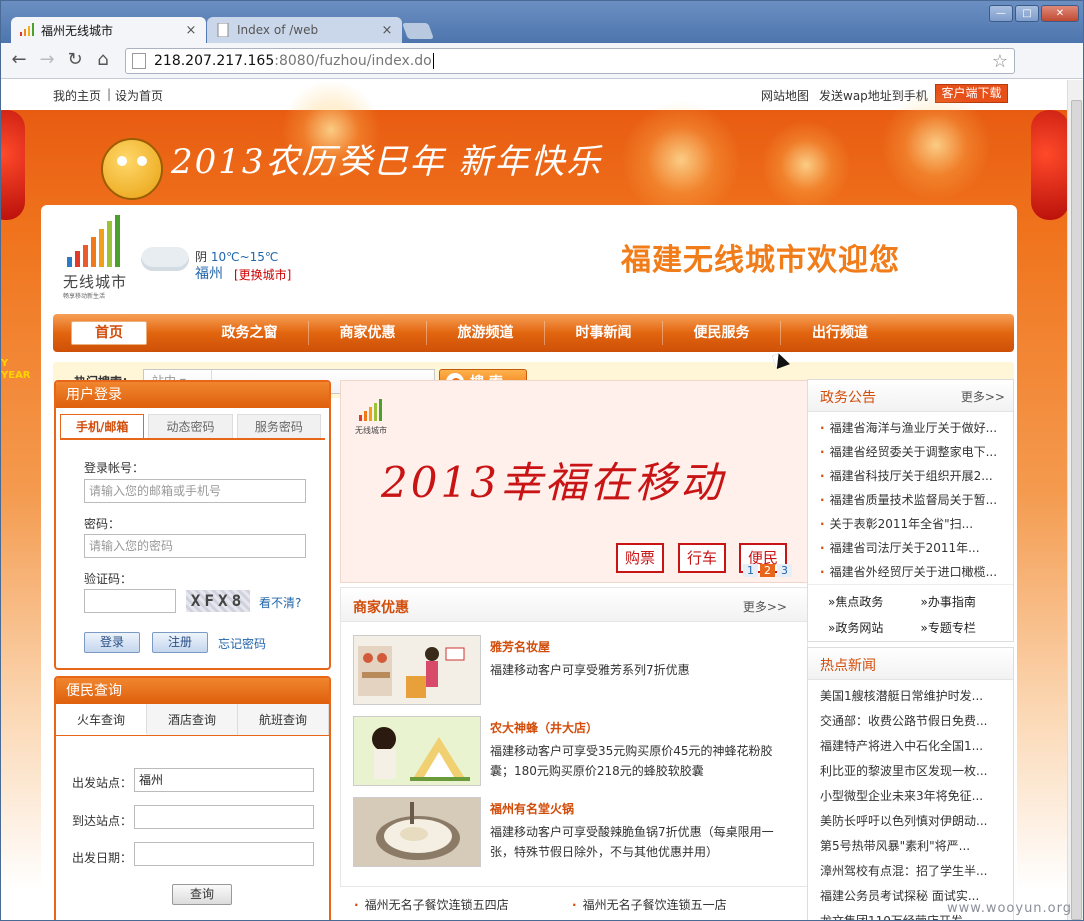 Image resolution: width=1084 pixels, height=921 pixels. What do you see at coordinates (590, 670) in the screenshot?
I see `deal-description: 福建移动客户可享受雅芳系列7折优惠` at bounding box center [590, 670].